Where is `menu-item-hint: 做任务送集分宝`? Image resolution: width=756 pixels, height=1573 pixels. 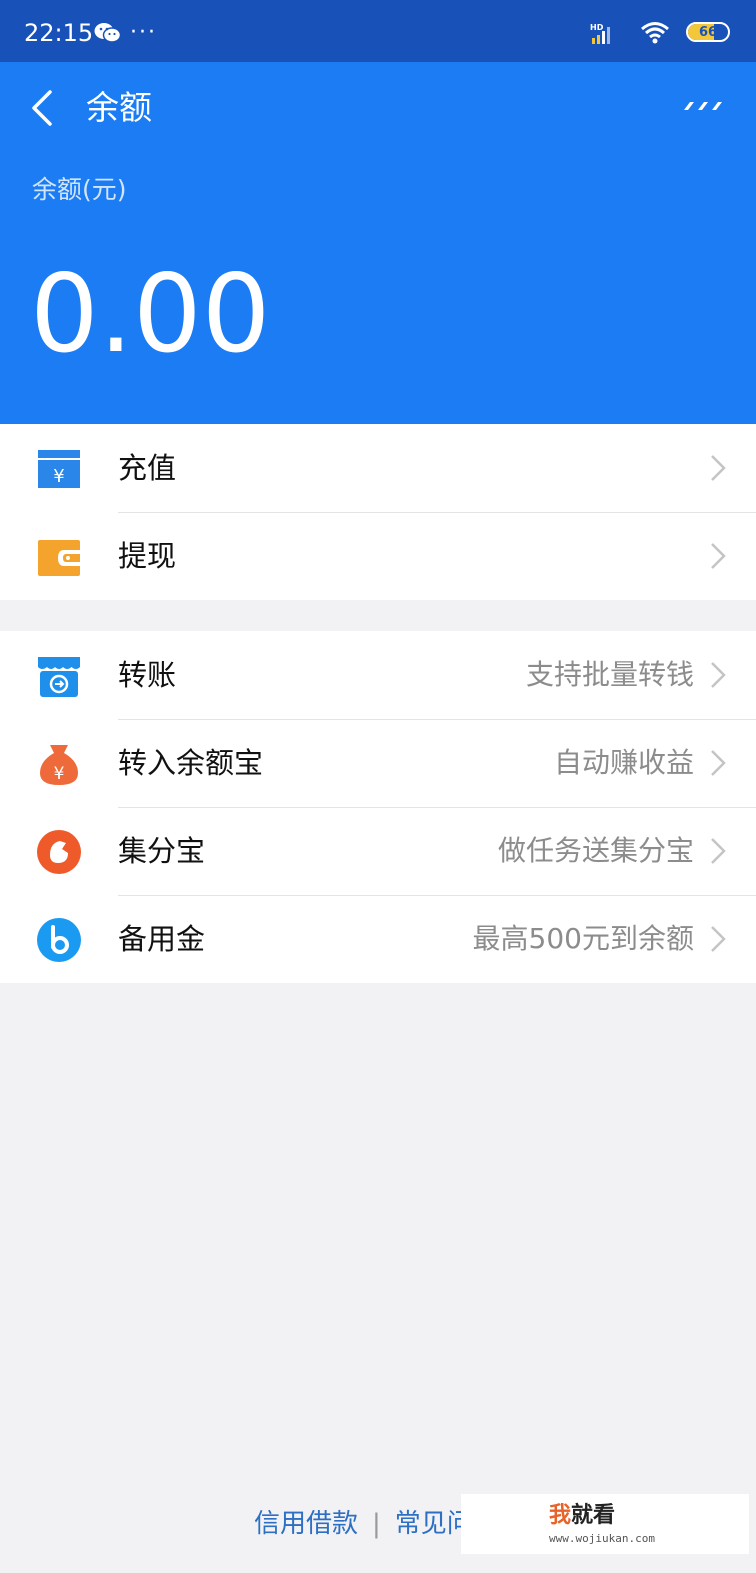 menu-item-hint: 做任务送集分宝 is located at coordinates (595, 850).